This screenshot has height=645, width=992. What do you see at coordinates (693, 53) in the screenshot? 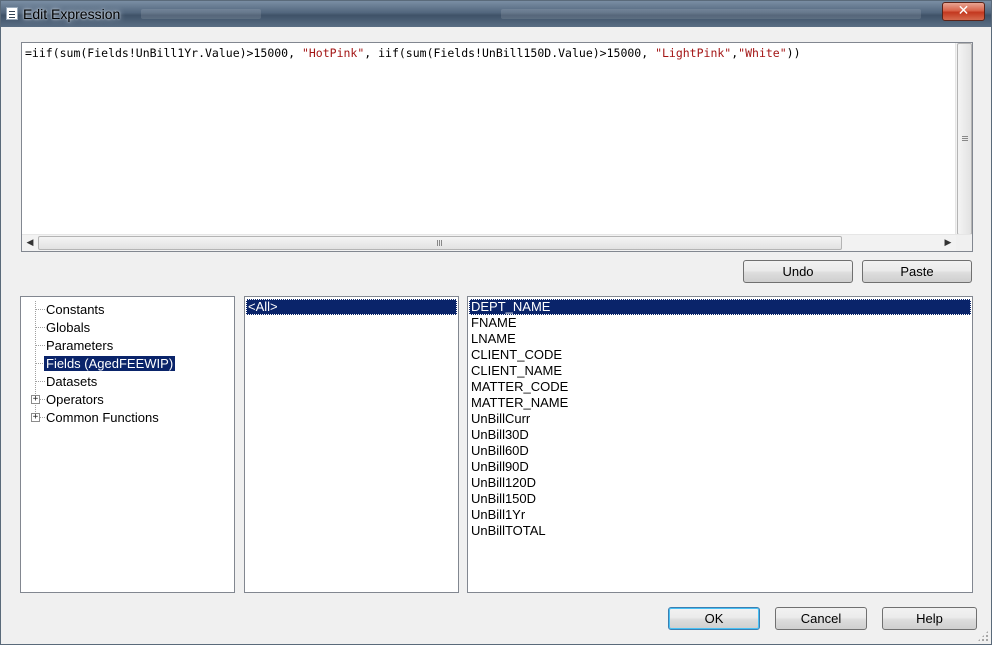
I see `expression-string-literal: "LightPink"` at bounding box center [693, 53].